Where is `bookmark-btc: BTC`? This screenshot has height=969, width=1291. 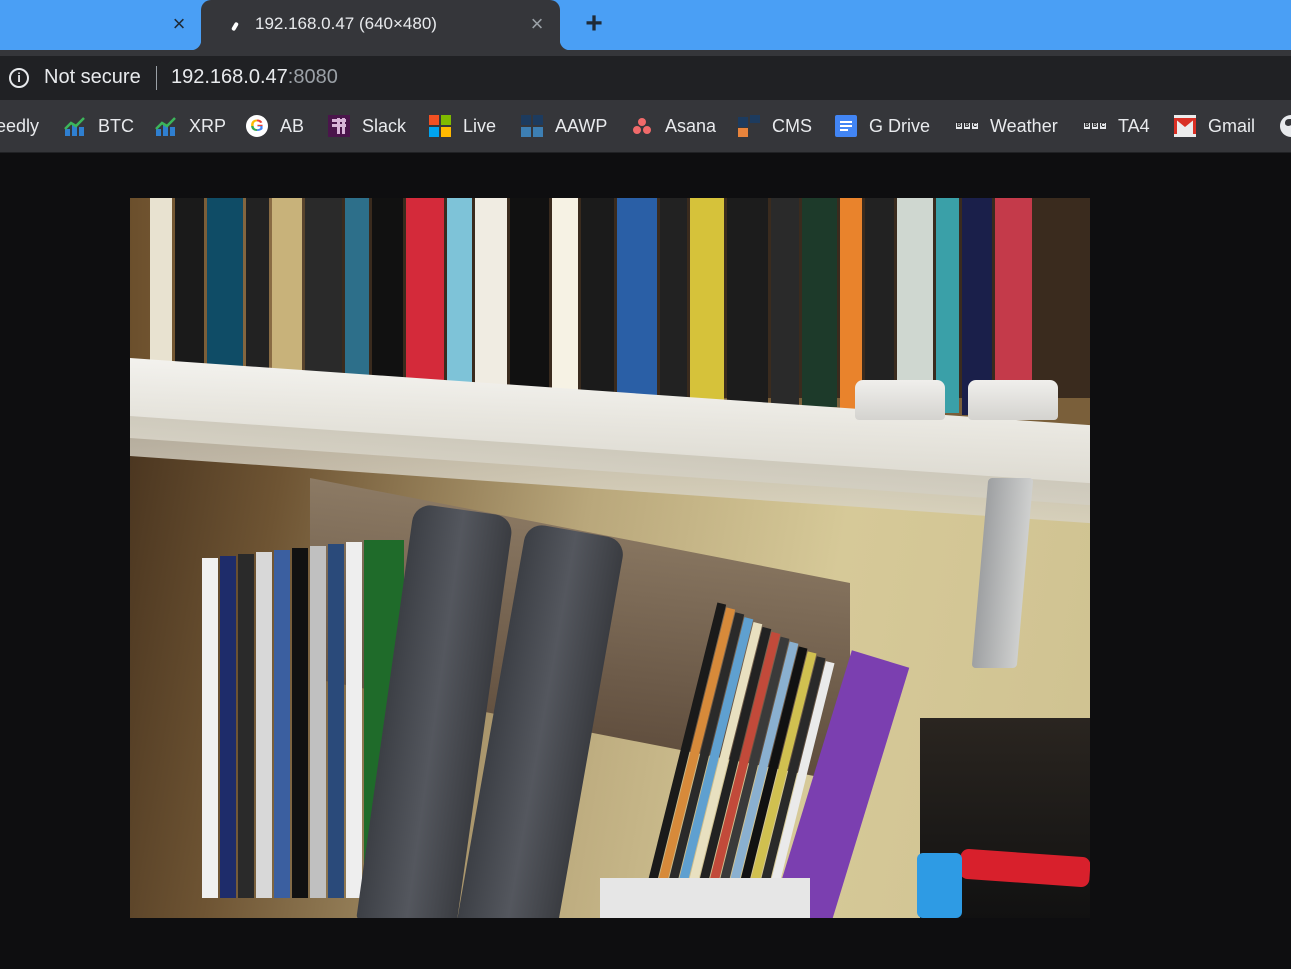
bookmark-btc: BTC is located at coordinates (99, 126).